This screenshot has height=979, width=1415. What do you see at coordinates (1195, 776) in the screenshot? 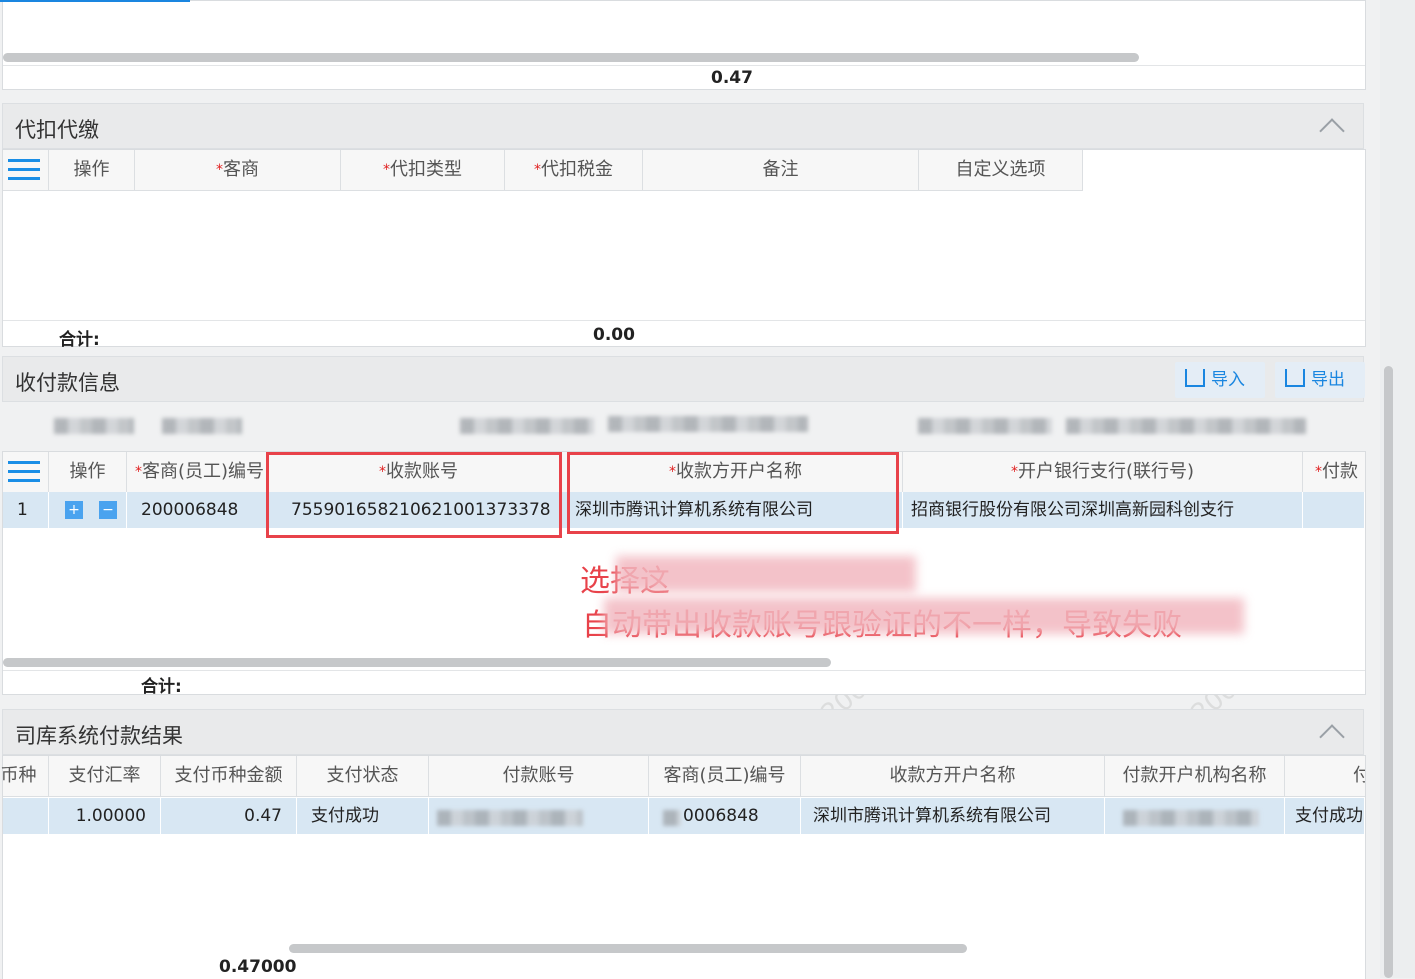
I see `column-header: 付款开户机构名称` at bounding box center [1195, 776].